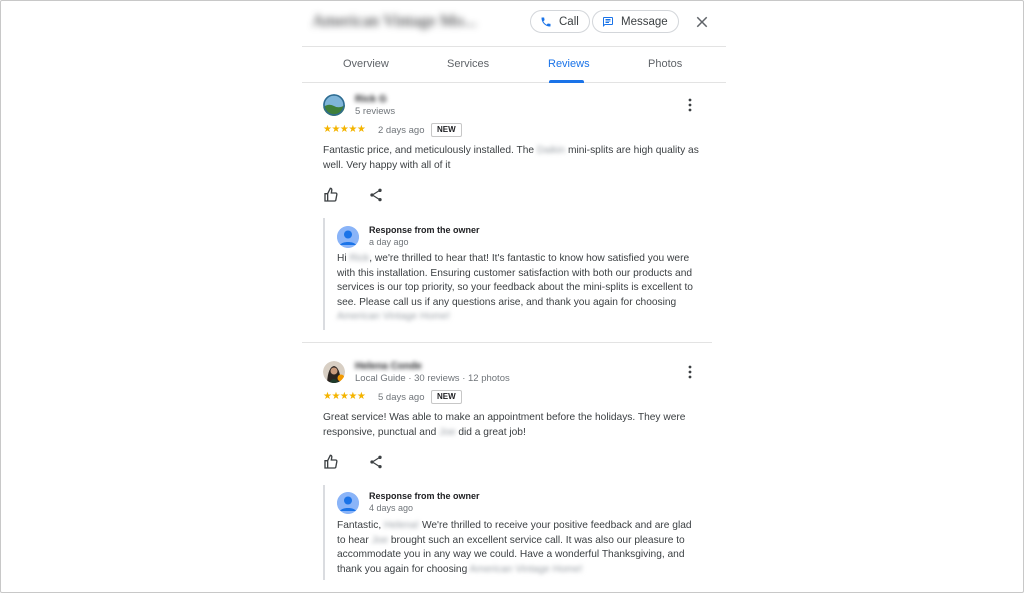  Describe the element at coordinates (366, 64) in the screenshot. I see `tab-overview: Overview` at that location.